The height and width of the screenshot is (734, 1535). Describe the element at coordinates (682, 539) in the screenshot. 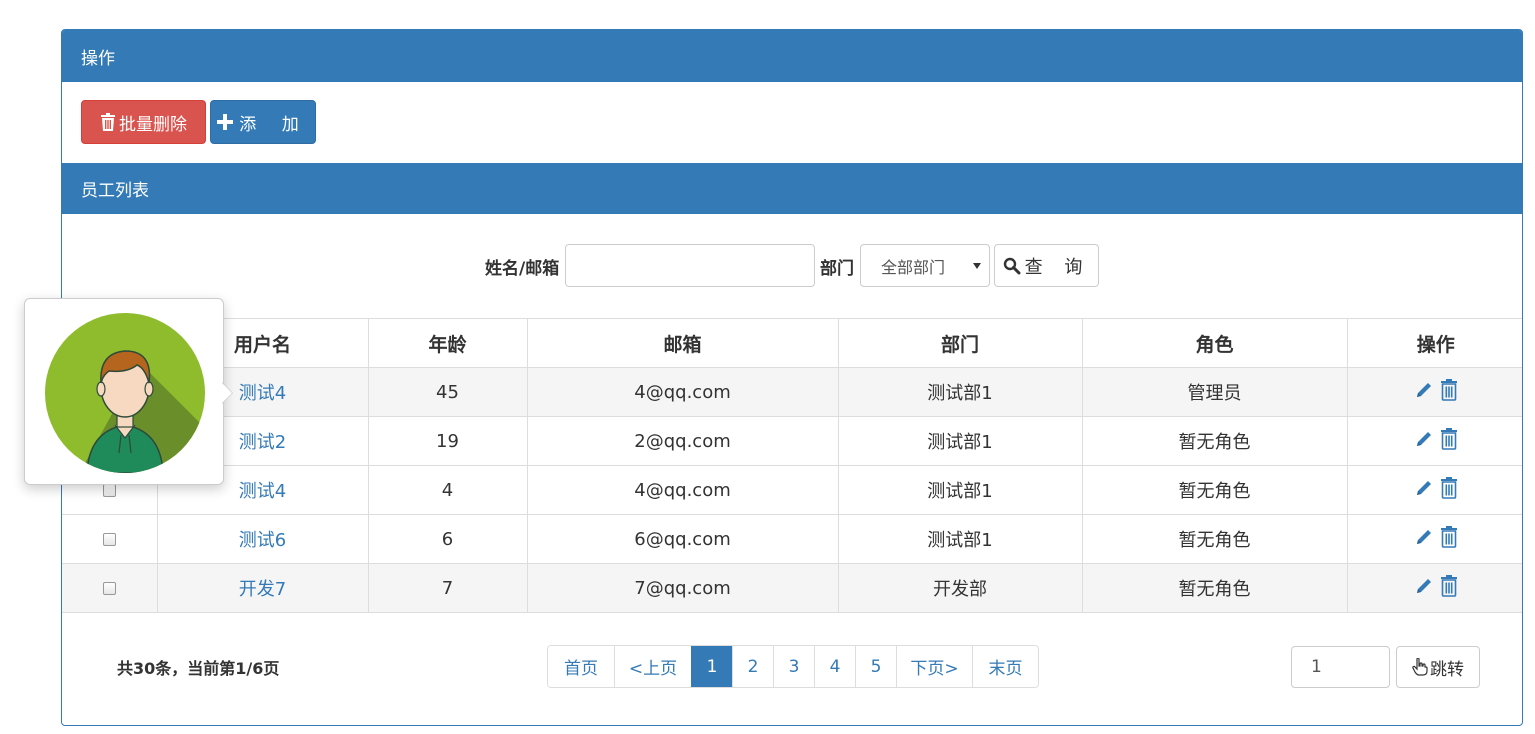

I see `cell-email: 6@qq.com` at that location.